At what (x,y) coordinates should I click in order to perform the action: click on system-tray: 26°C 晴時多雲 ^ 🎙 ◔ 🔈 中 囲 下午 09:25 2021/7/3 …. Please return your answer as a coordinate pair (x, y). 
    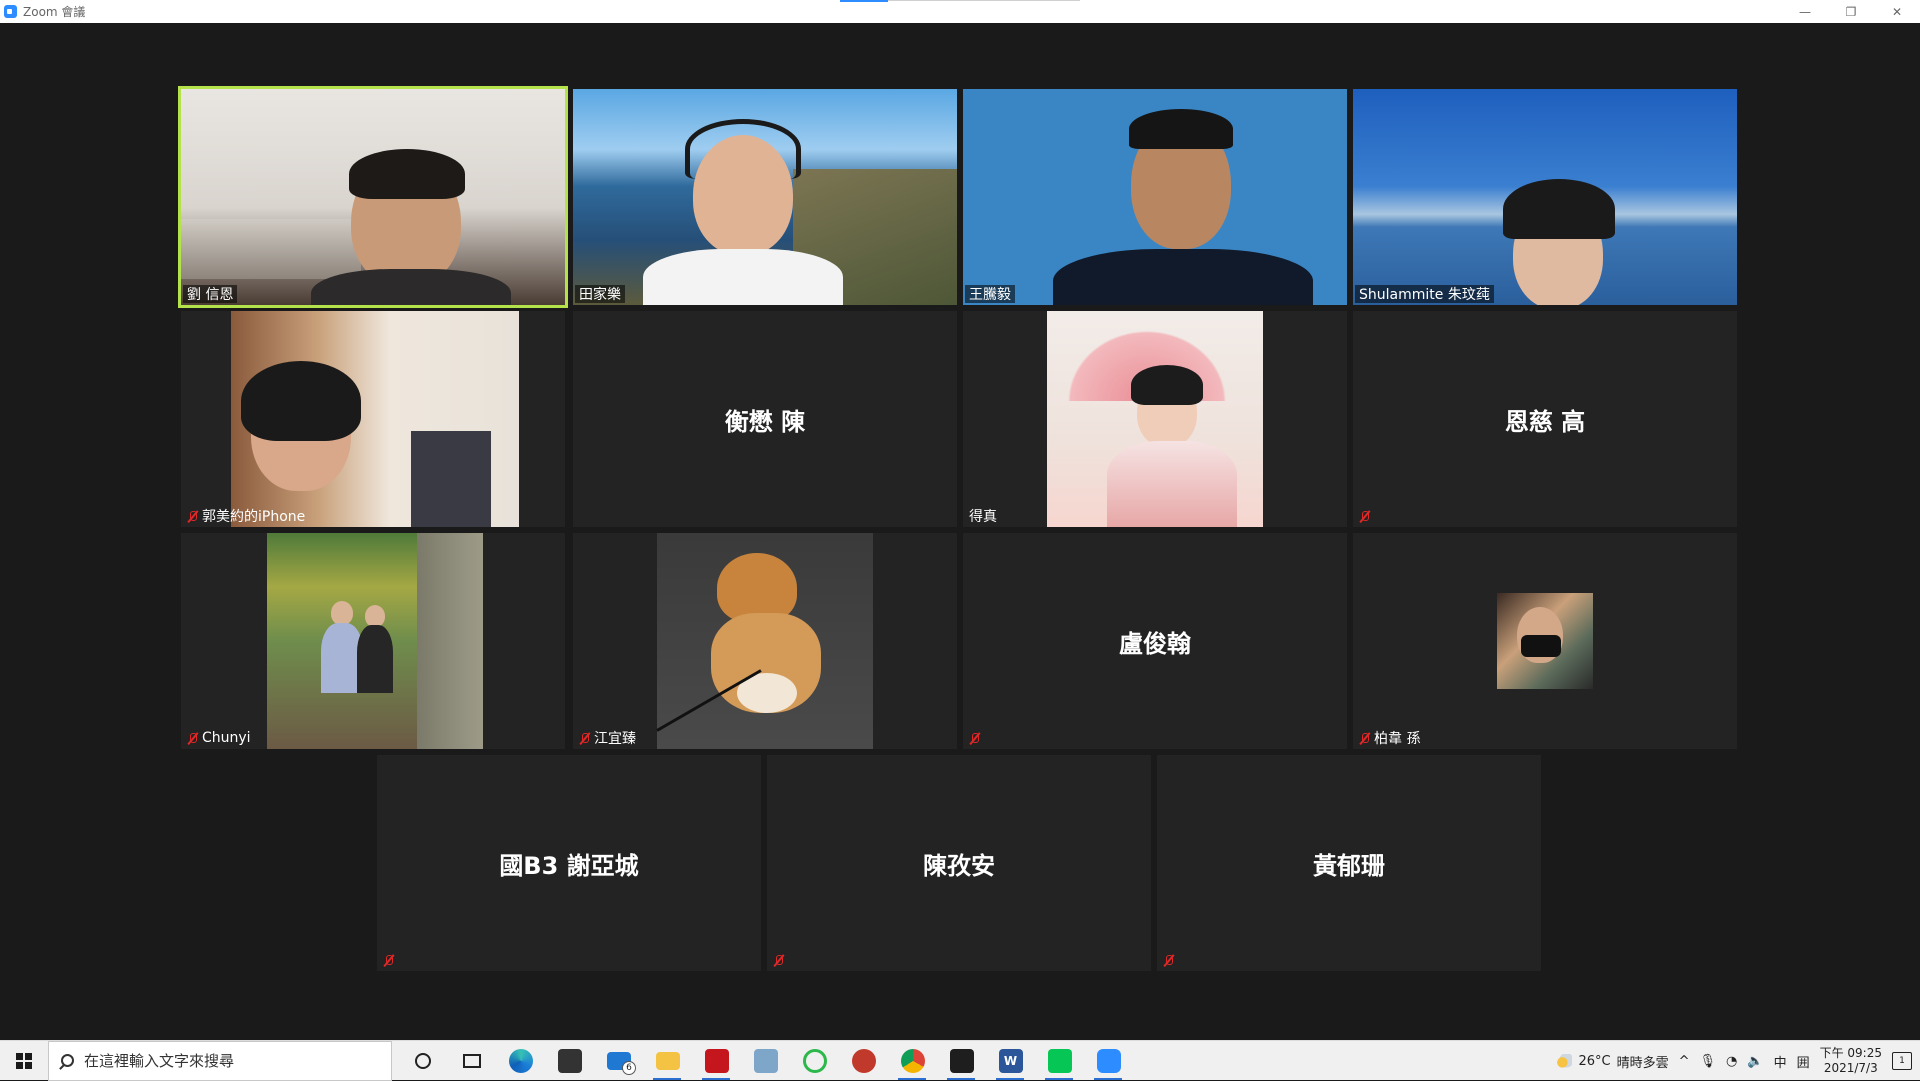
    Looking at the image, I should click on (1738, 1061).